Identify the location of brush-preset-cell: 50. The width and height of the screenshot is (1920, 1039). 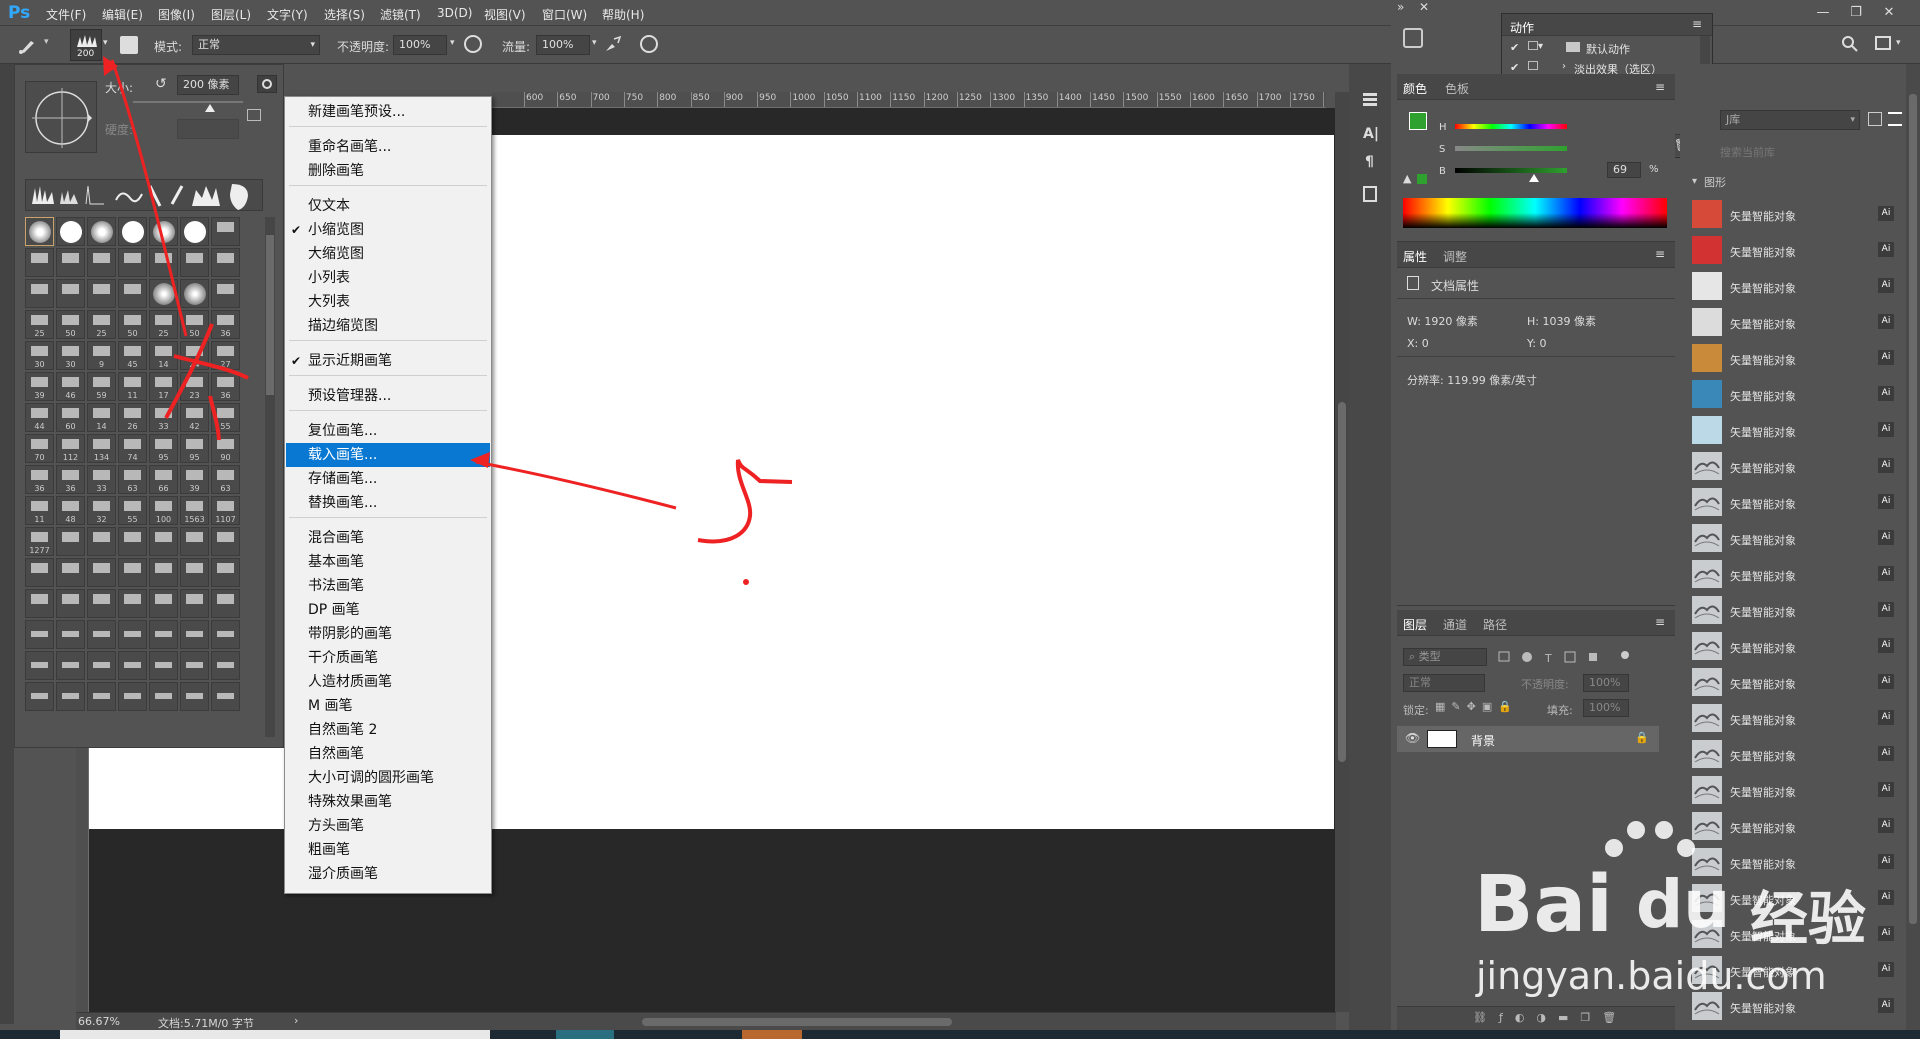
(132, 324).